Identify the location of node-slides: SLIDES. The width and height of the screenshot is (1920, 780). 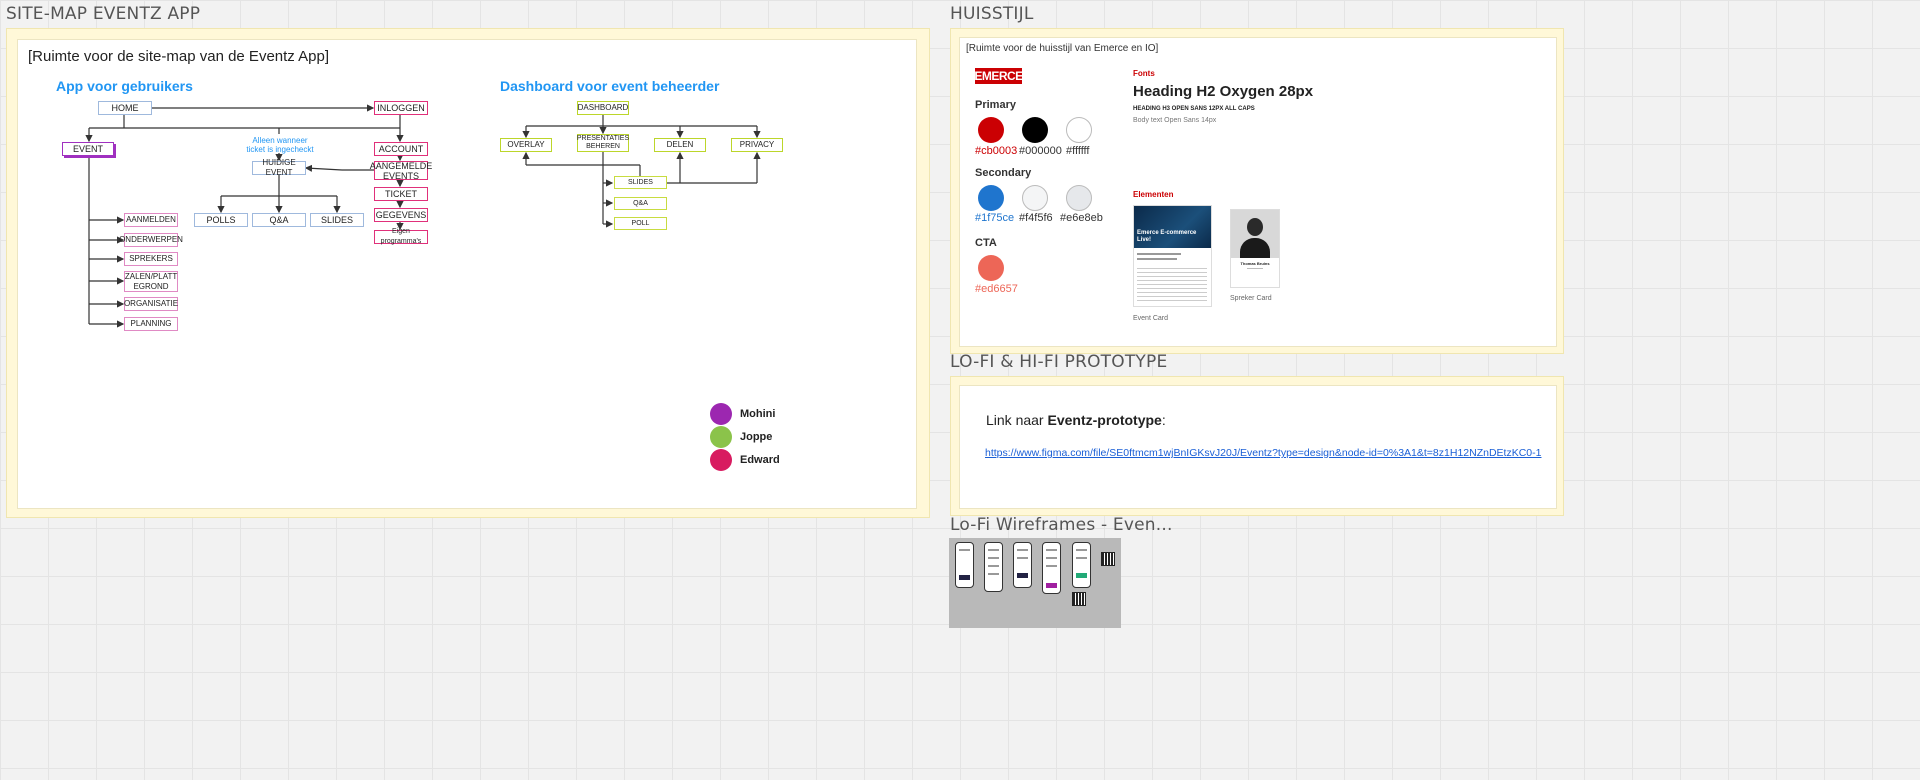
(337, 220).